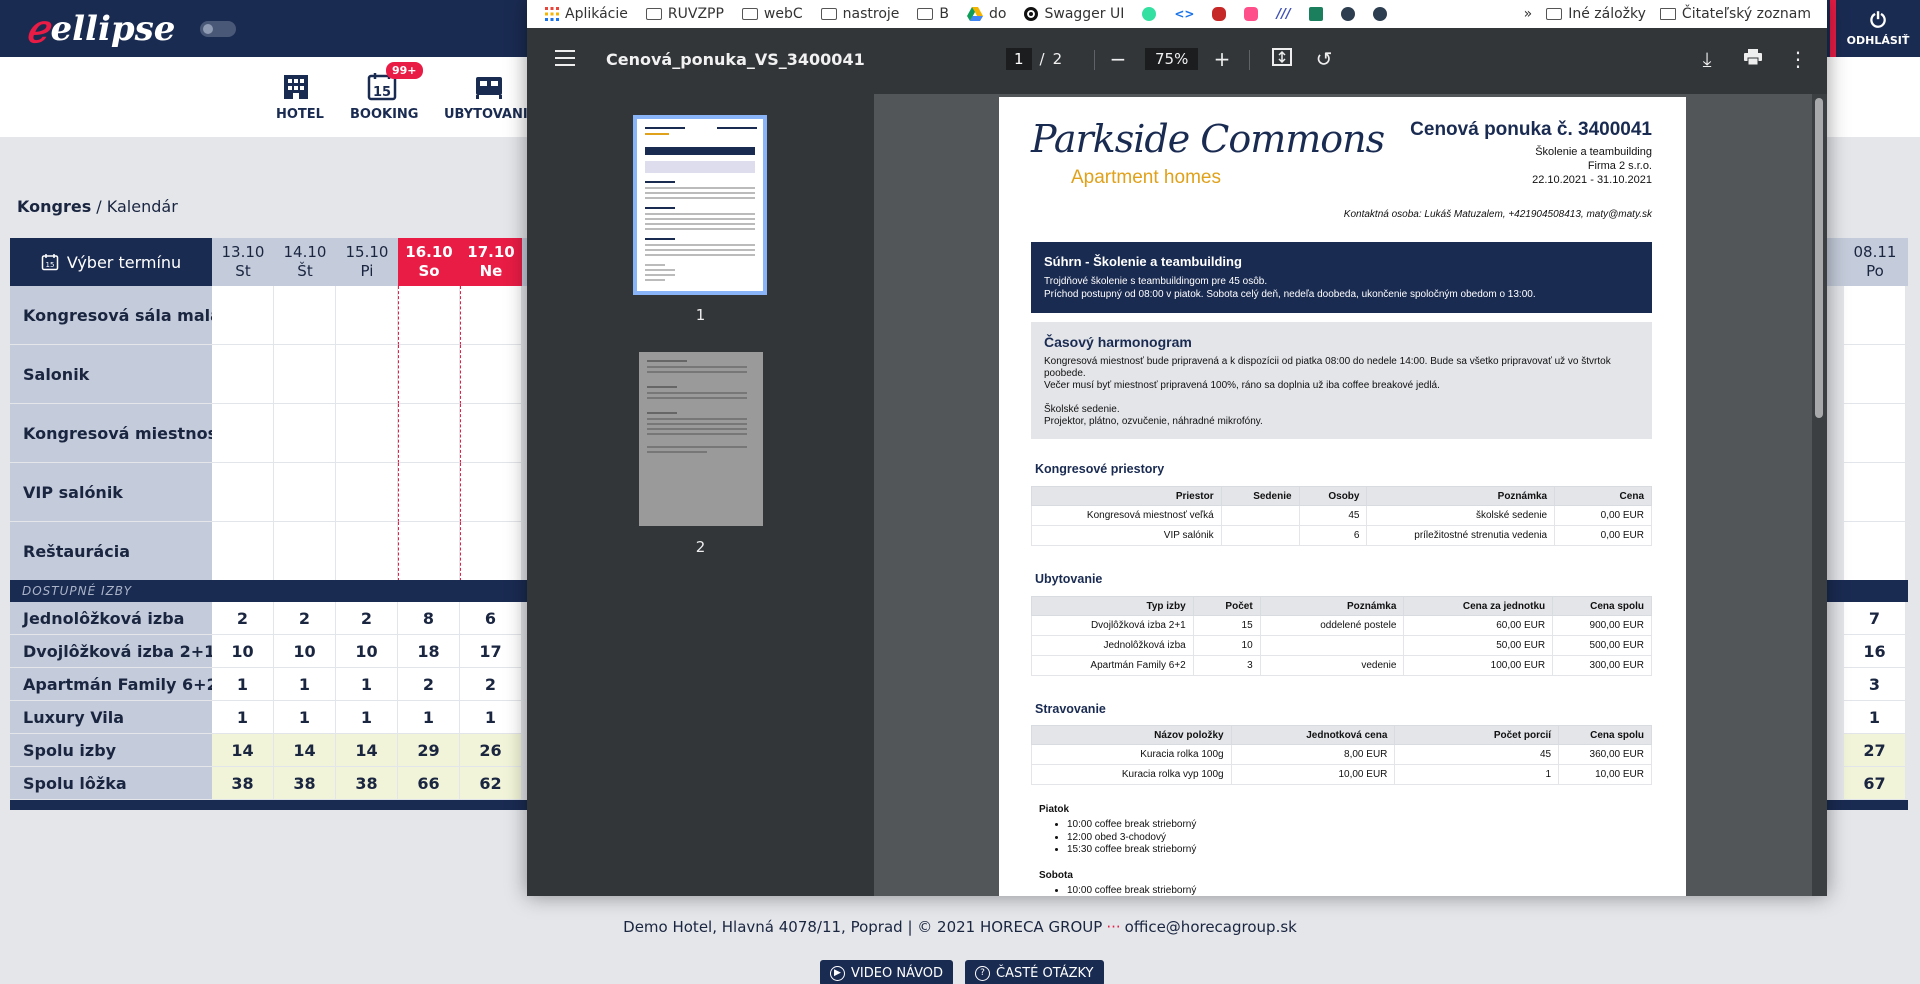 The width and height of the screenshot is (1920, 984). I want to click on bookmark-p2, so click(1379, 14).